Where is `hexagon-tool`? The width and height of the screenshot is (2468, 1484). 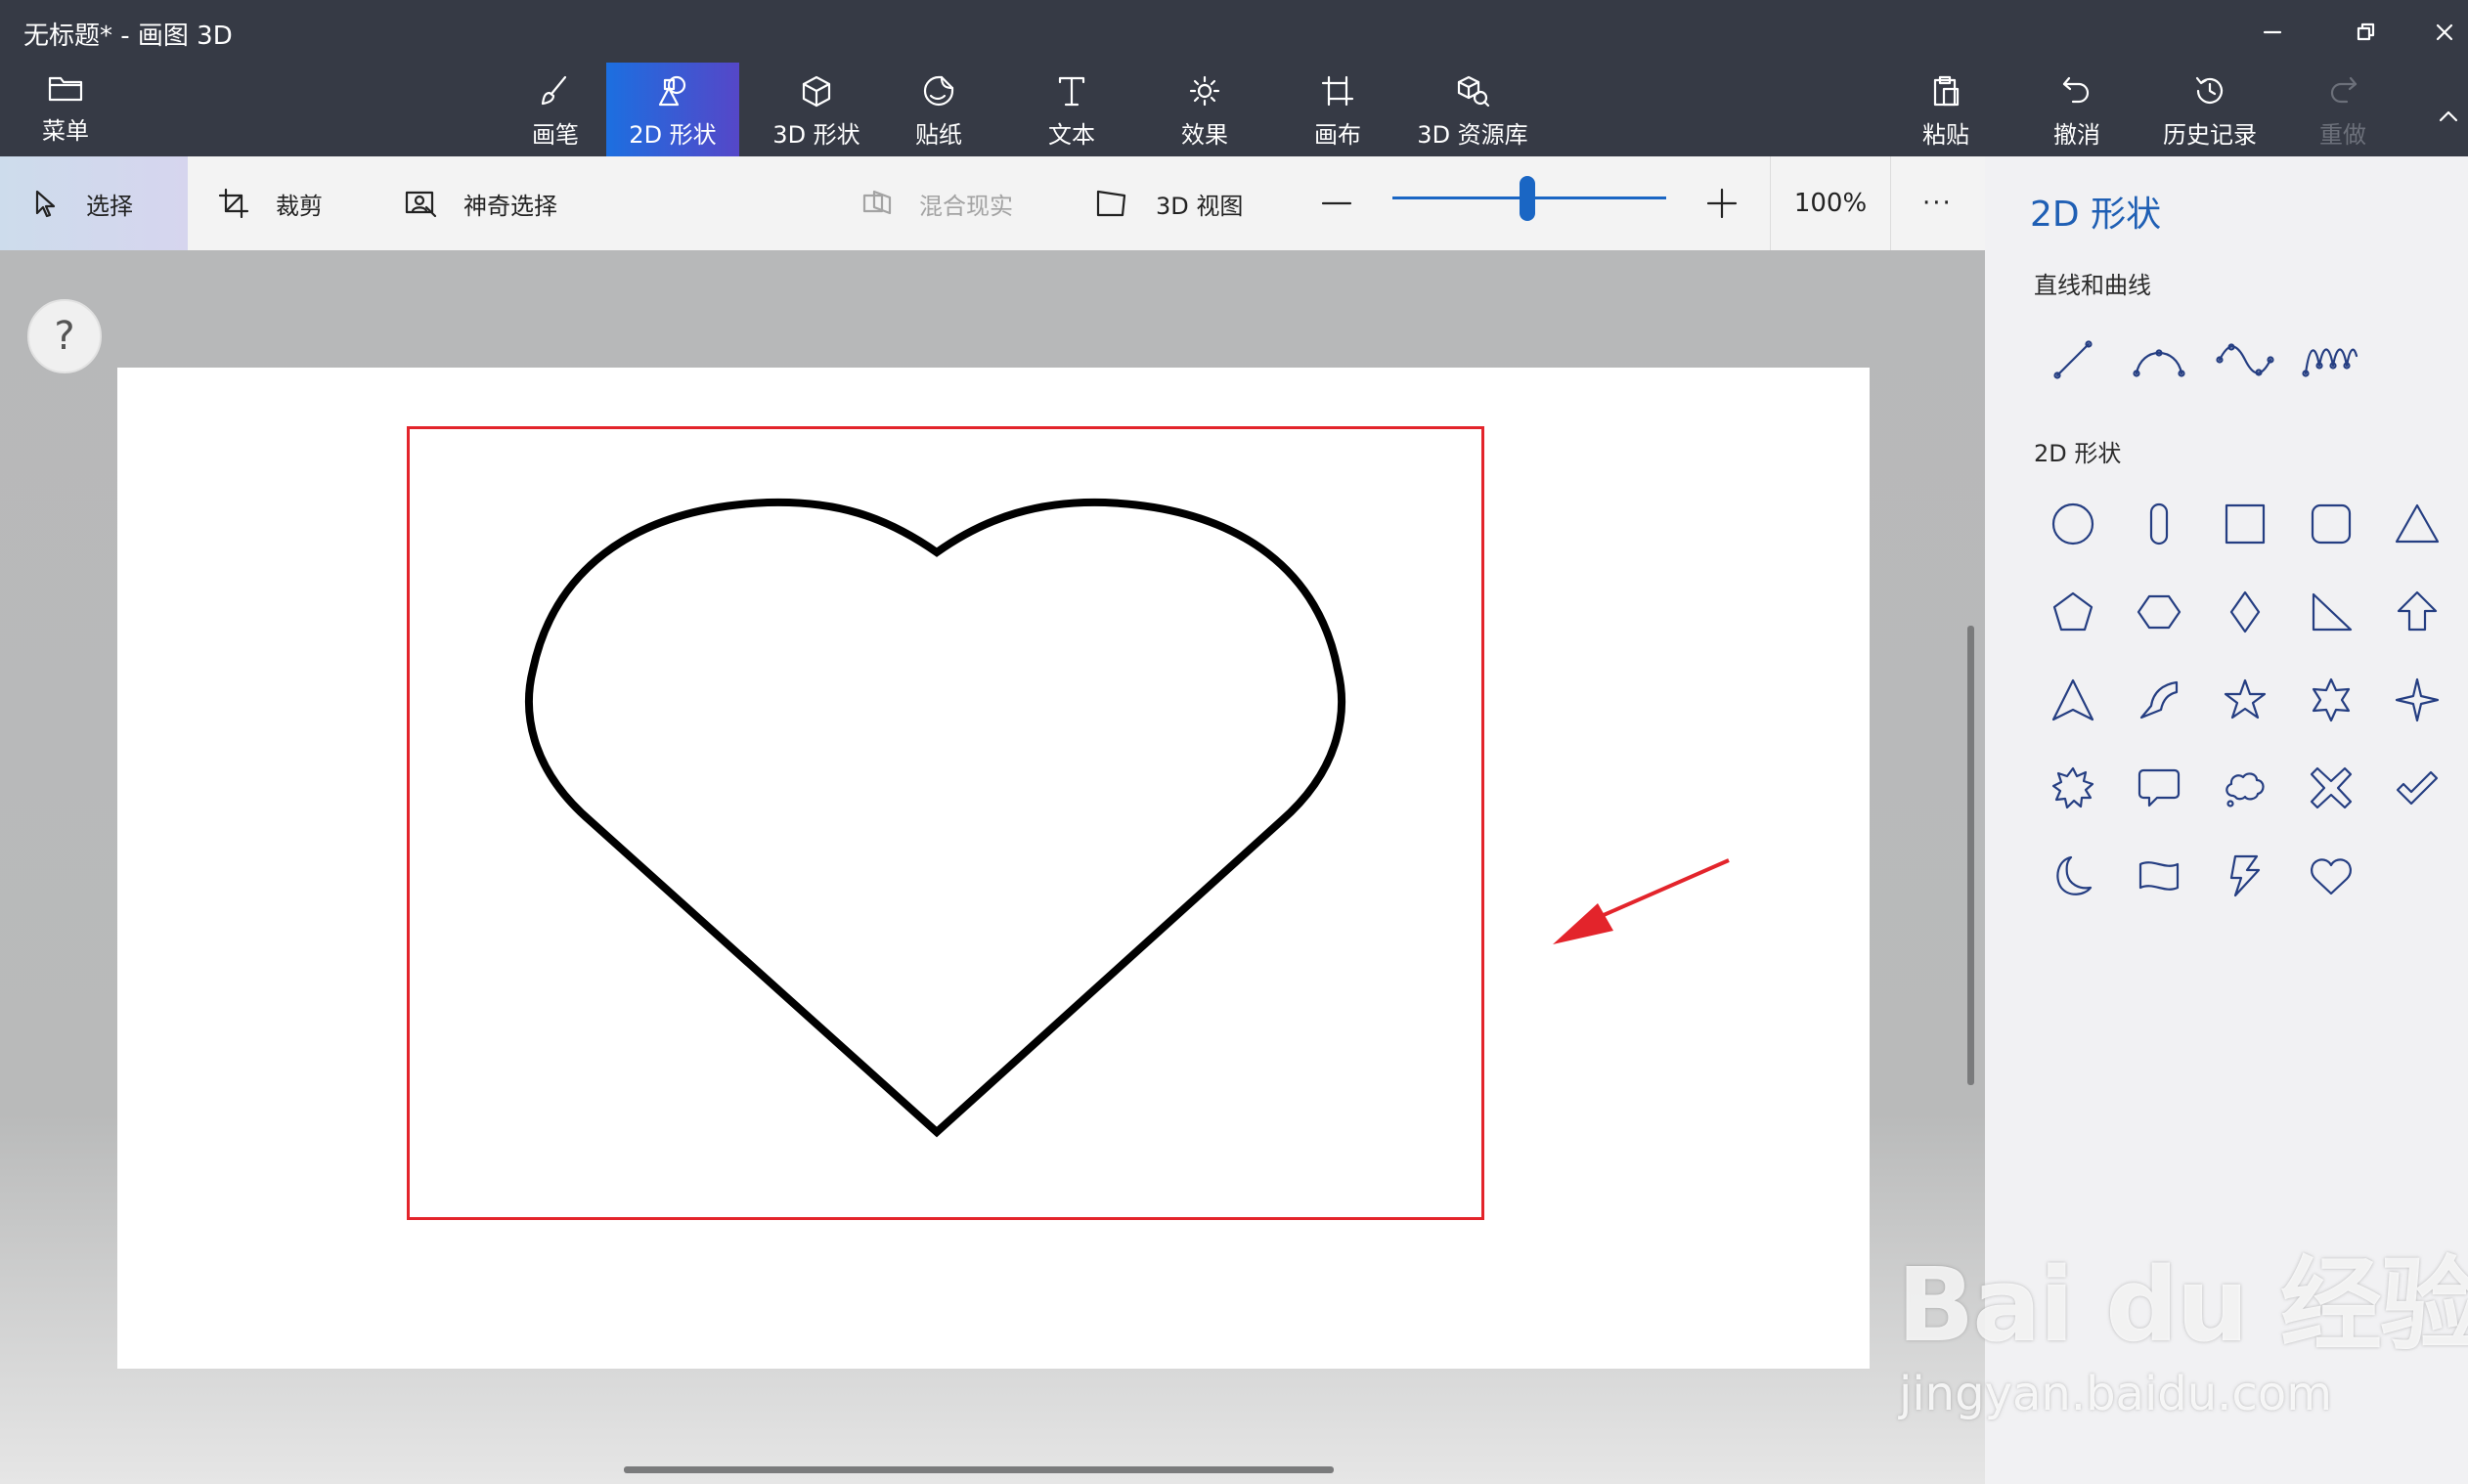
hexagon-tool is located at coordinates (2159, 612).